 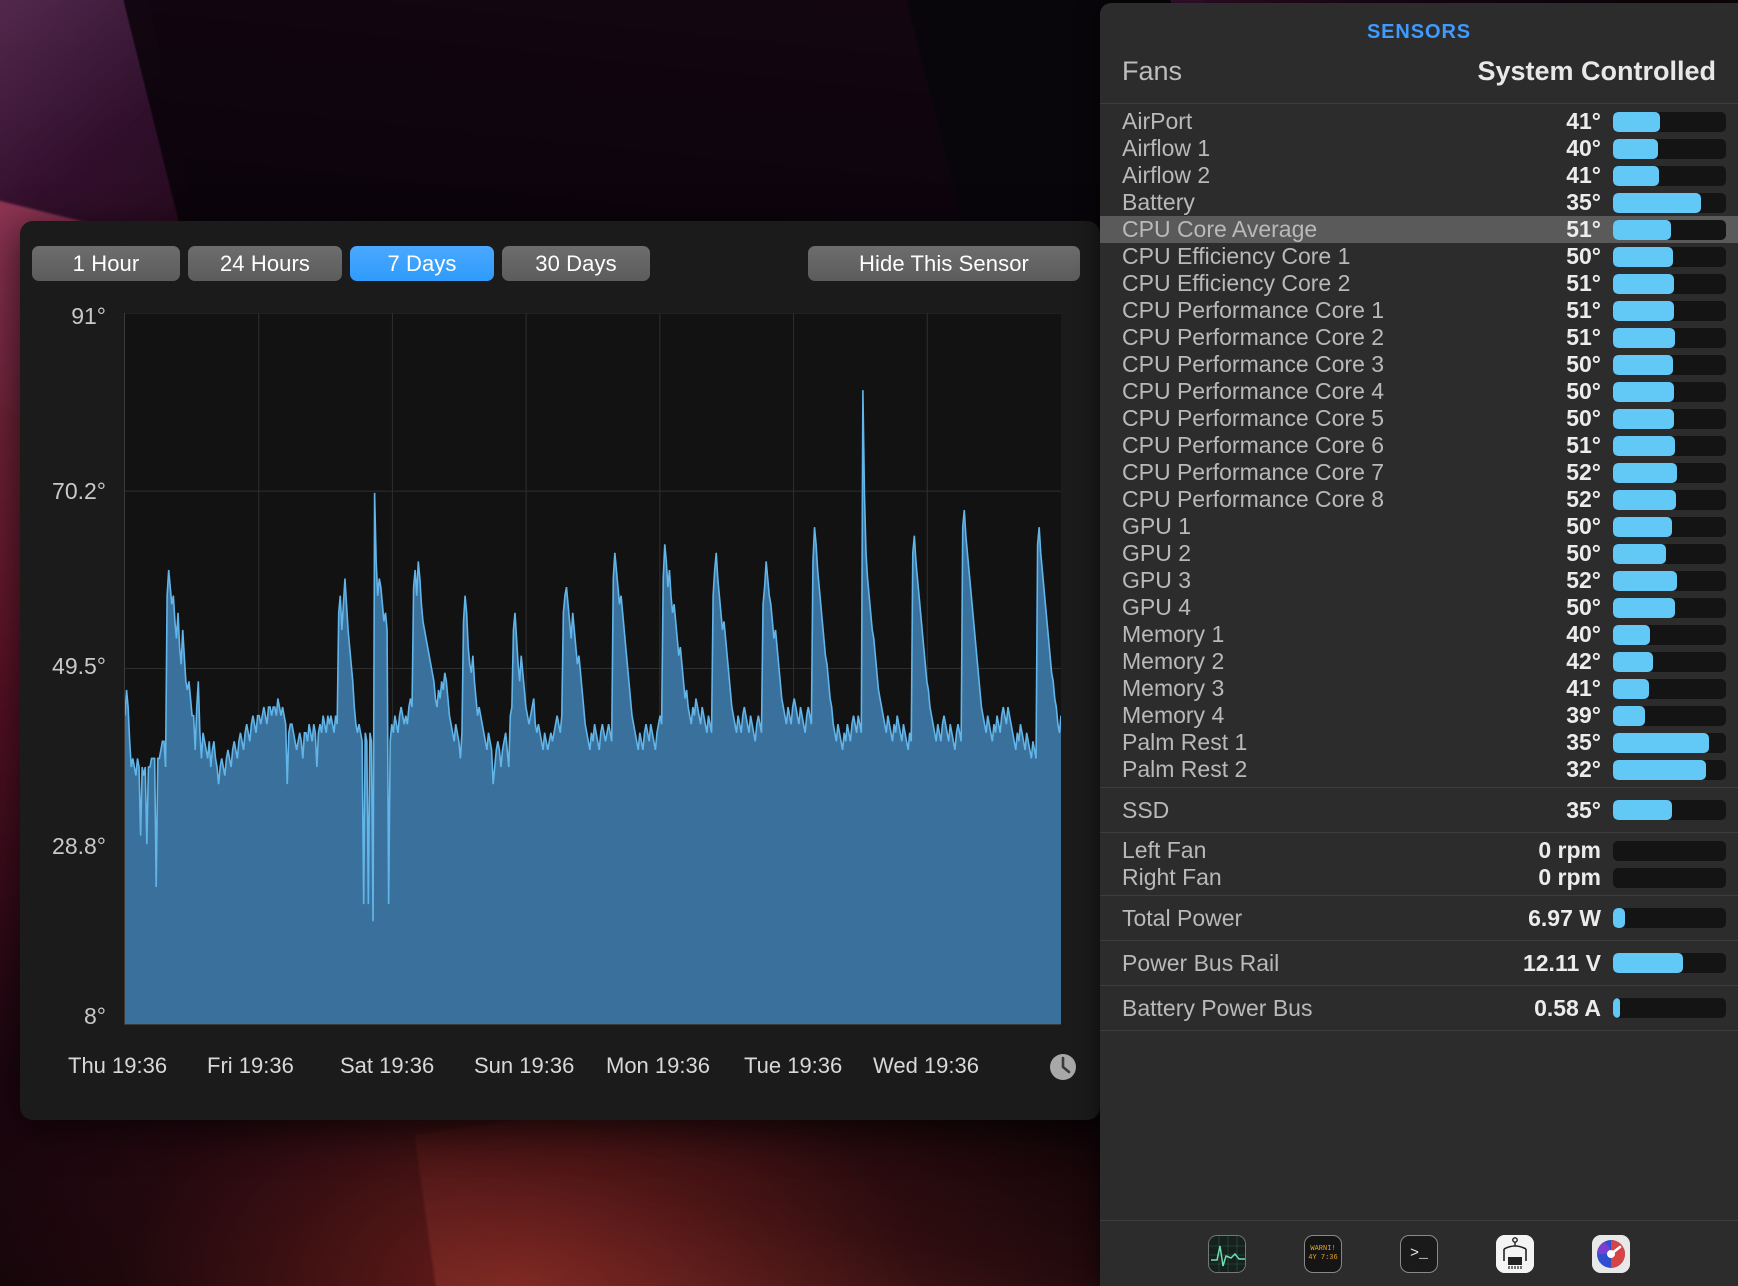 I want to click on sensor-name: GPU 1, so click(x=1157, y=526).